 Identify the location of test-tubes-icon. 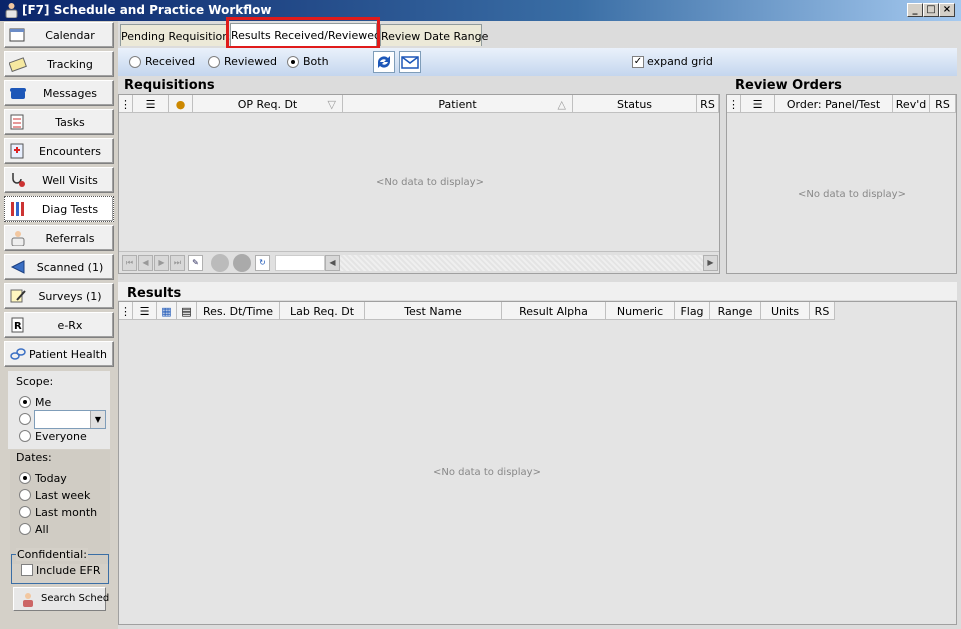
(17, 209).